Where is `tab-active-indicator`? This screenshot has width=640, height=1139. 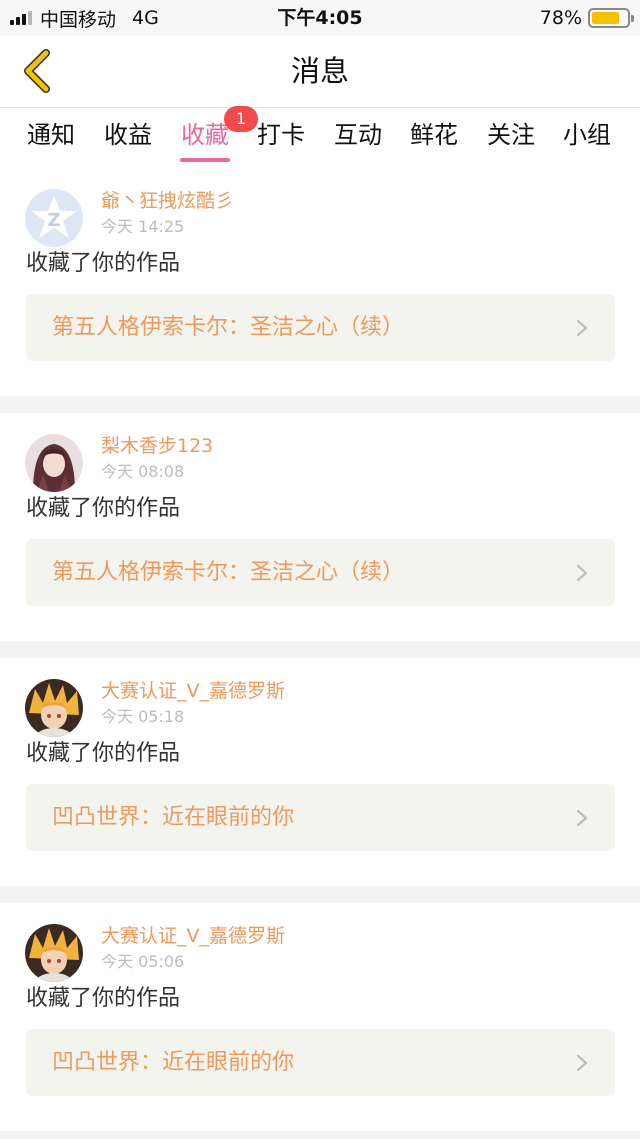
tab-active-indicator is located at coordinates (205, 160).